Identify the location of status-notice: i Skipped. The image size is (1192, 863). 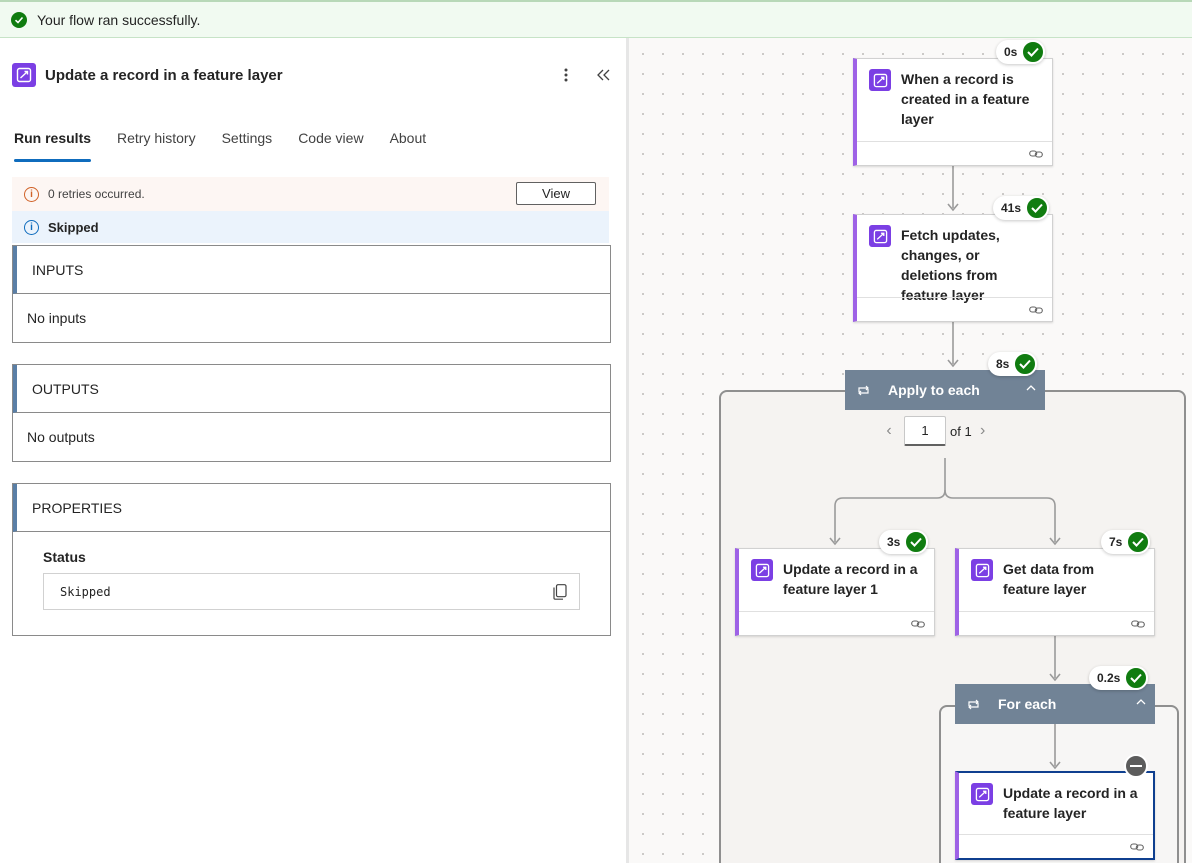
(310, 227).